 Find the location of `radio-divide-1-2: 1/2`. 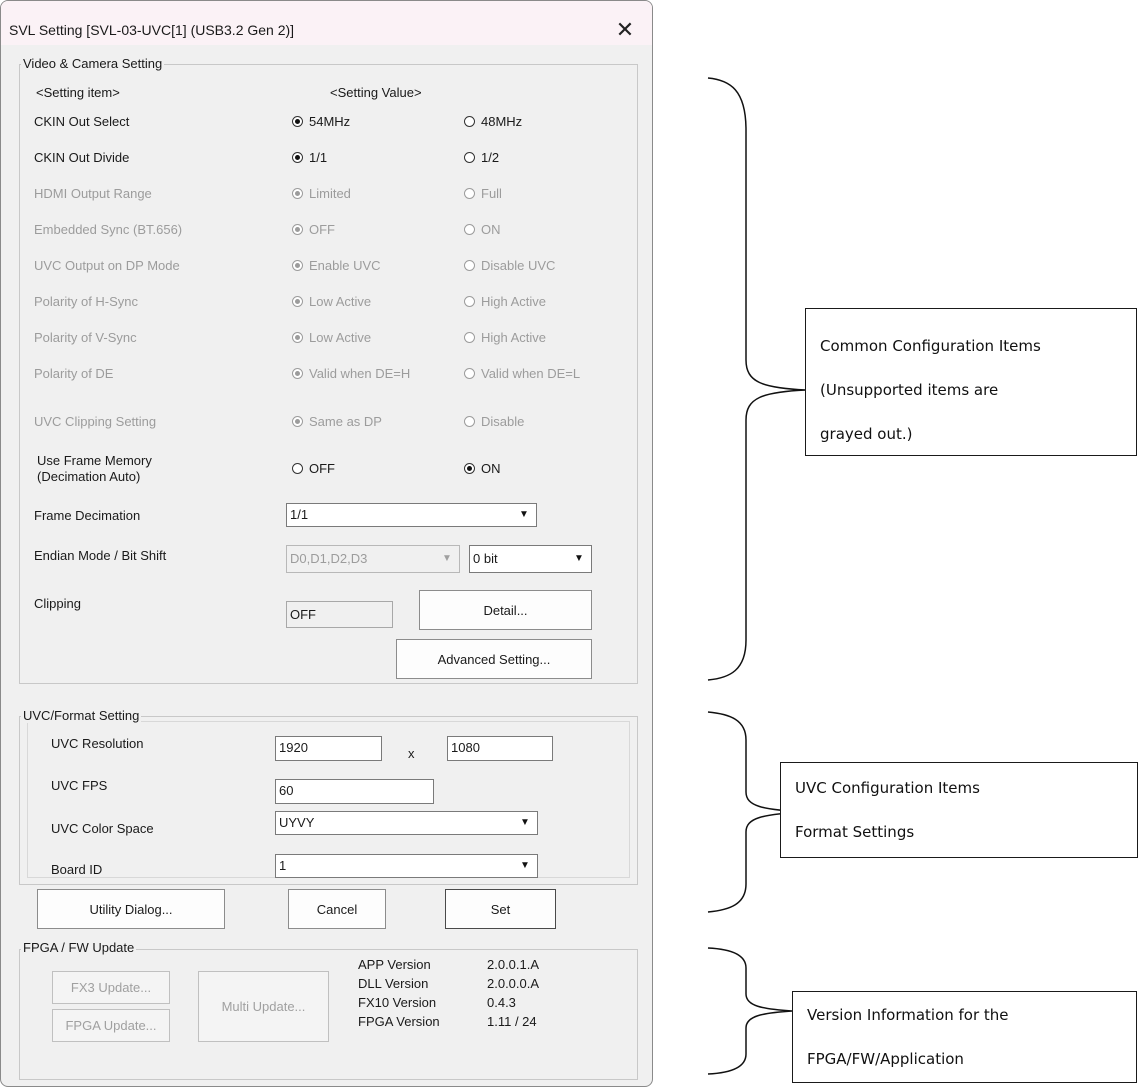

radio-divide-1-2: 1/2 is located at coordinates (481, 157).